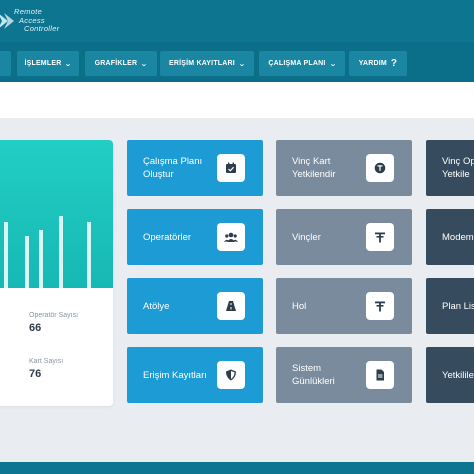  I want to click on tile-label: Atölye, so click(156, 306).